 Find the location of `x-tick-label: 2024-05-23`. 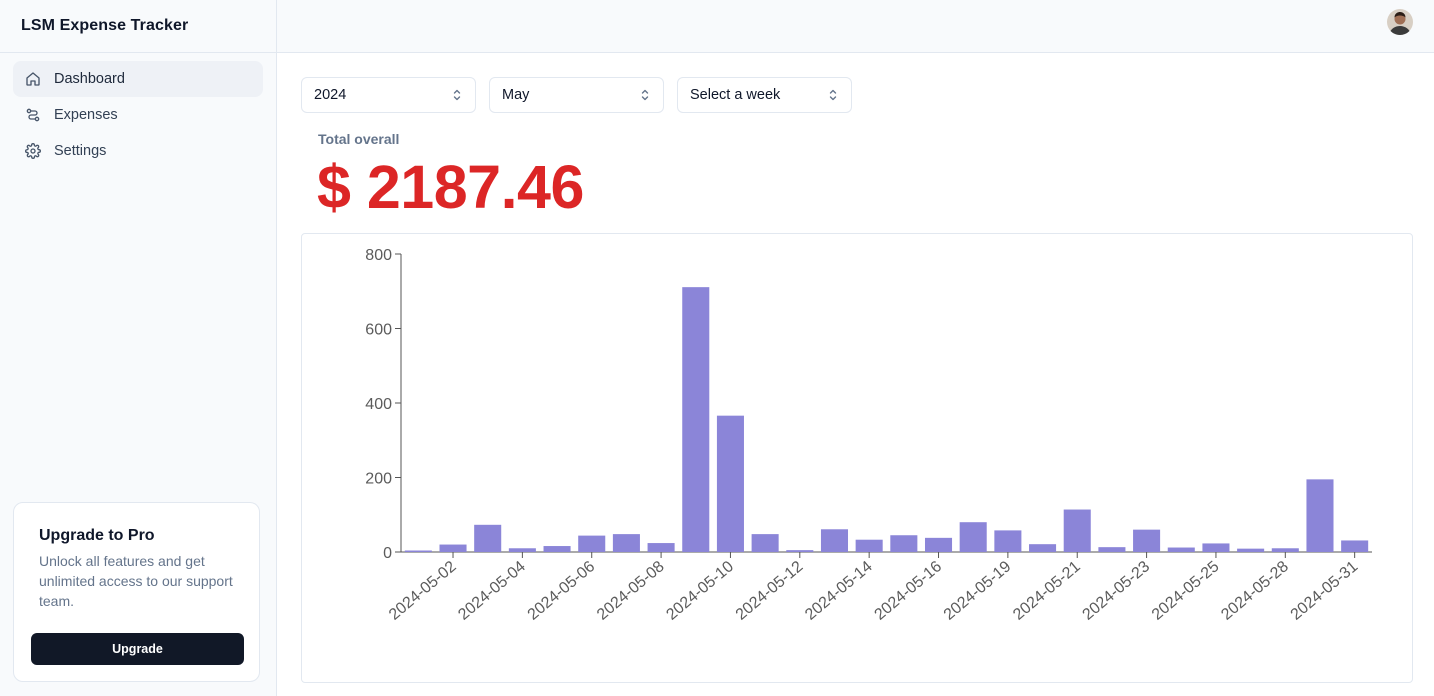

x-tick-label: 2024-05-23 is located at coordinates (1117, 591).